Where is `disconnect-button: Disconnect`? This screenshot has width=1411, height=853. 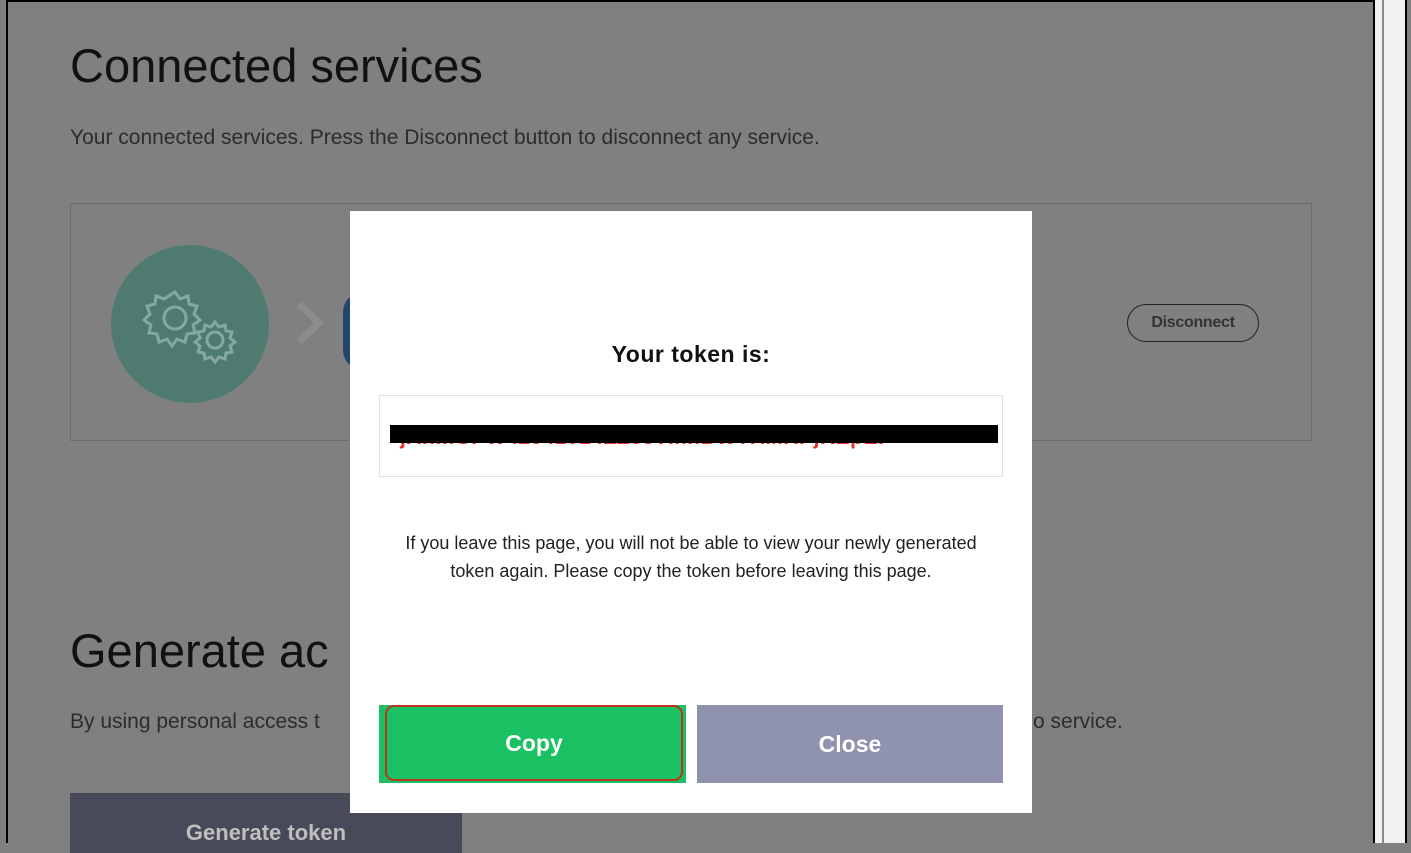
disconnect-button: Disconnect is located at coordinates (1193, 323).